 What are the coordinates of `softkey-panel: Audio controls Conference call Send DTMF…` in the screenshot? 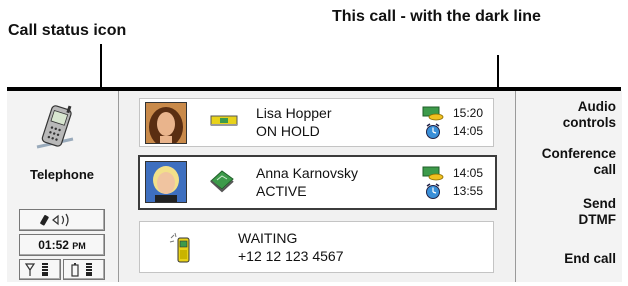 It's located at (568, 186).